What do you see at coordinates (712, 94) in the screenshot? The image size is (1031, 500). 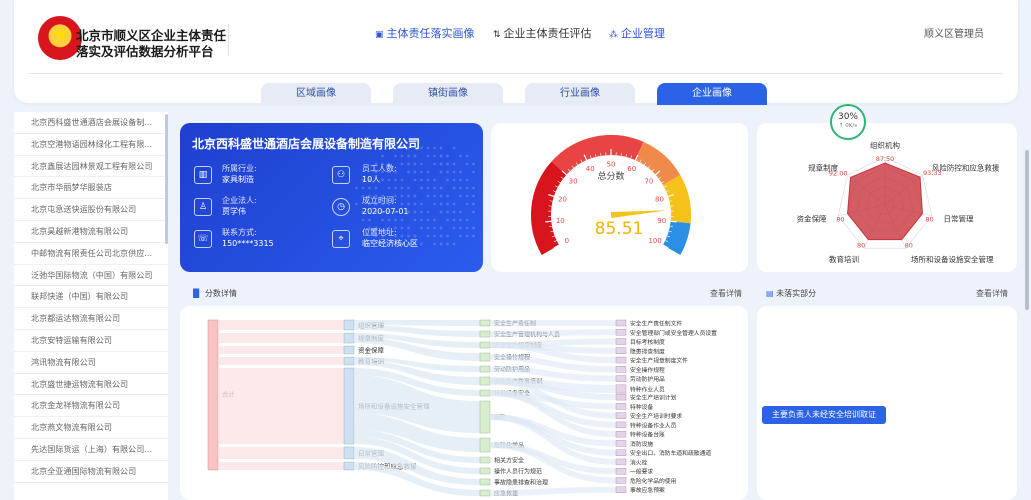 I see `tab-enterprise: 企业画像` at bounding box center [712, 94].